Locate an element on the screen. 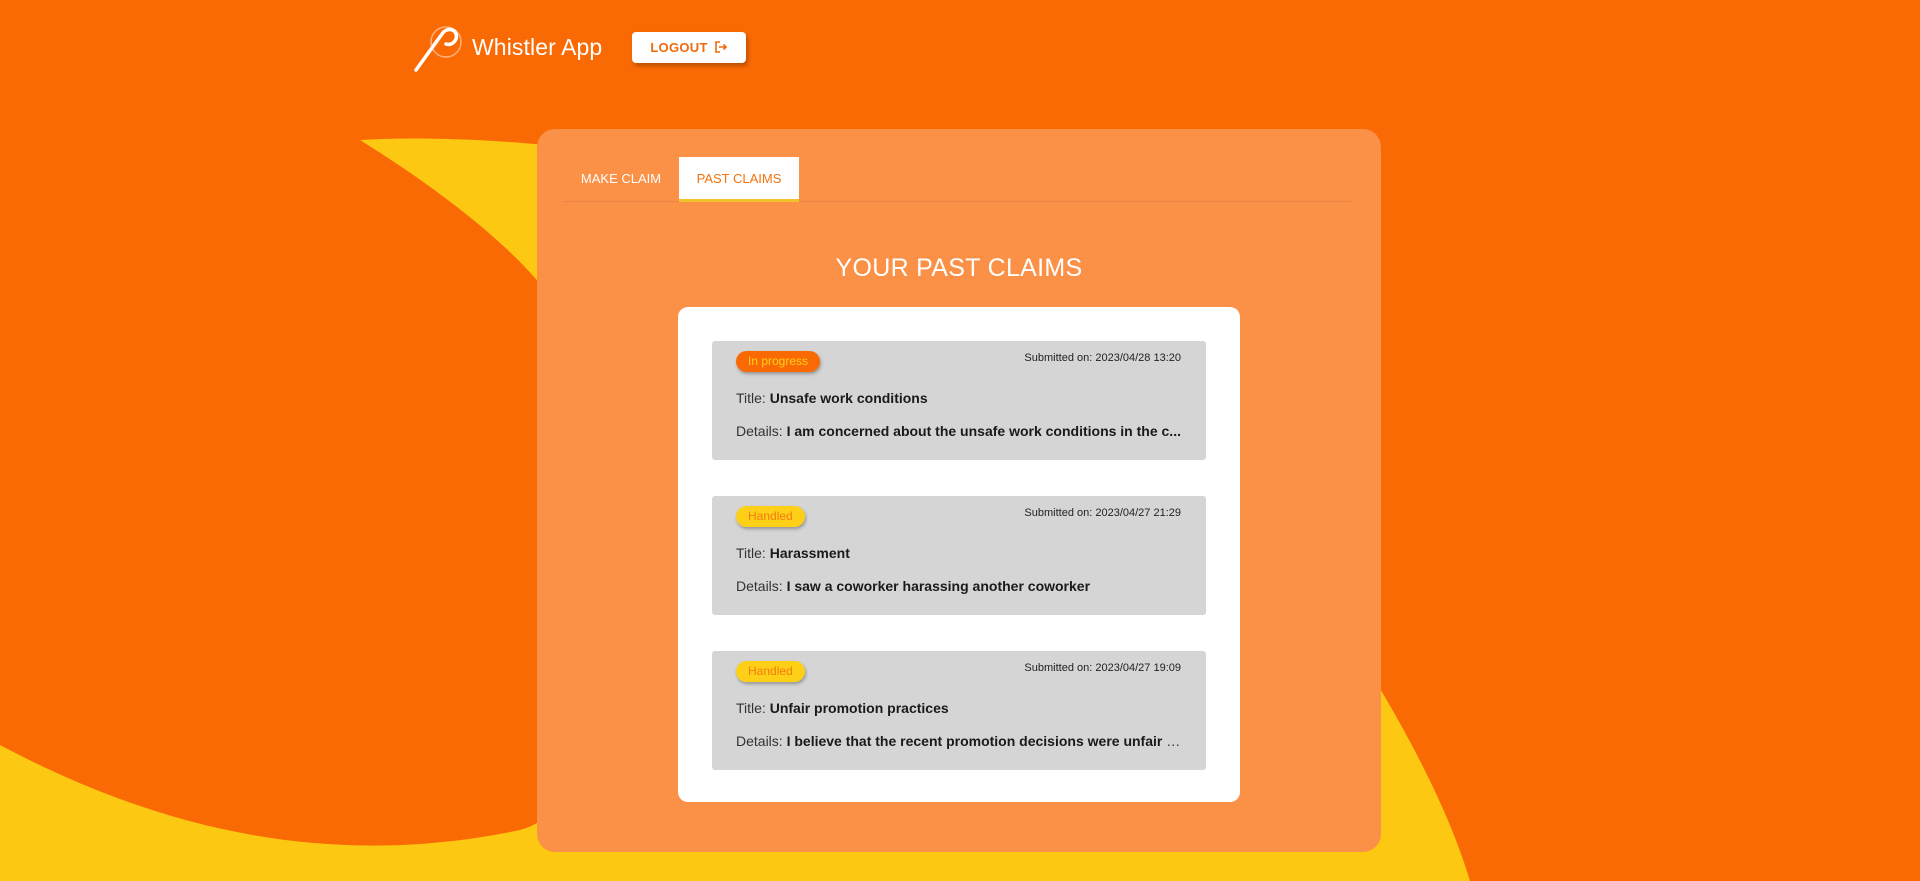 This screenshot has height=881, width=1920. tab-bar: MAKE CLAIM PAST CLAIMS is located at coordinates (958, 179).